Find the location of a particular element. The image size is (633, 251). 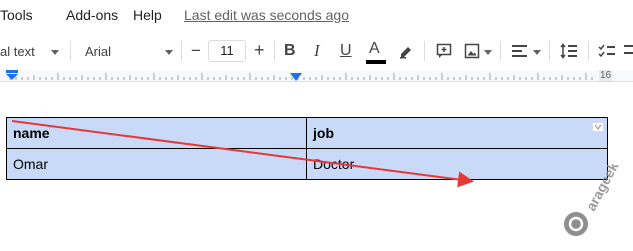

arageek-watermark: arageek is located at coordinates (592, 202).